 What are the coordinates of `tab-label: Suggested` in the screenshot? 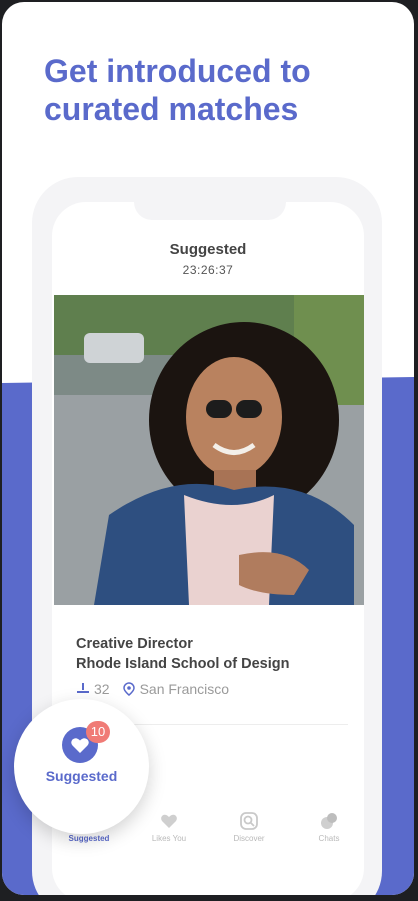 It's located at (89, 838).